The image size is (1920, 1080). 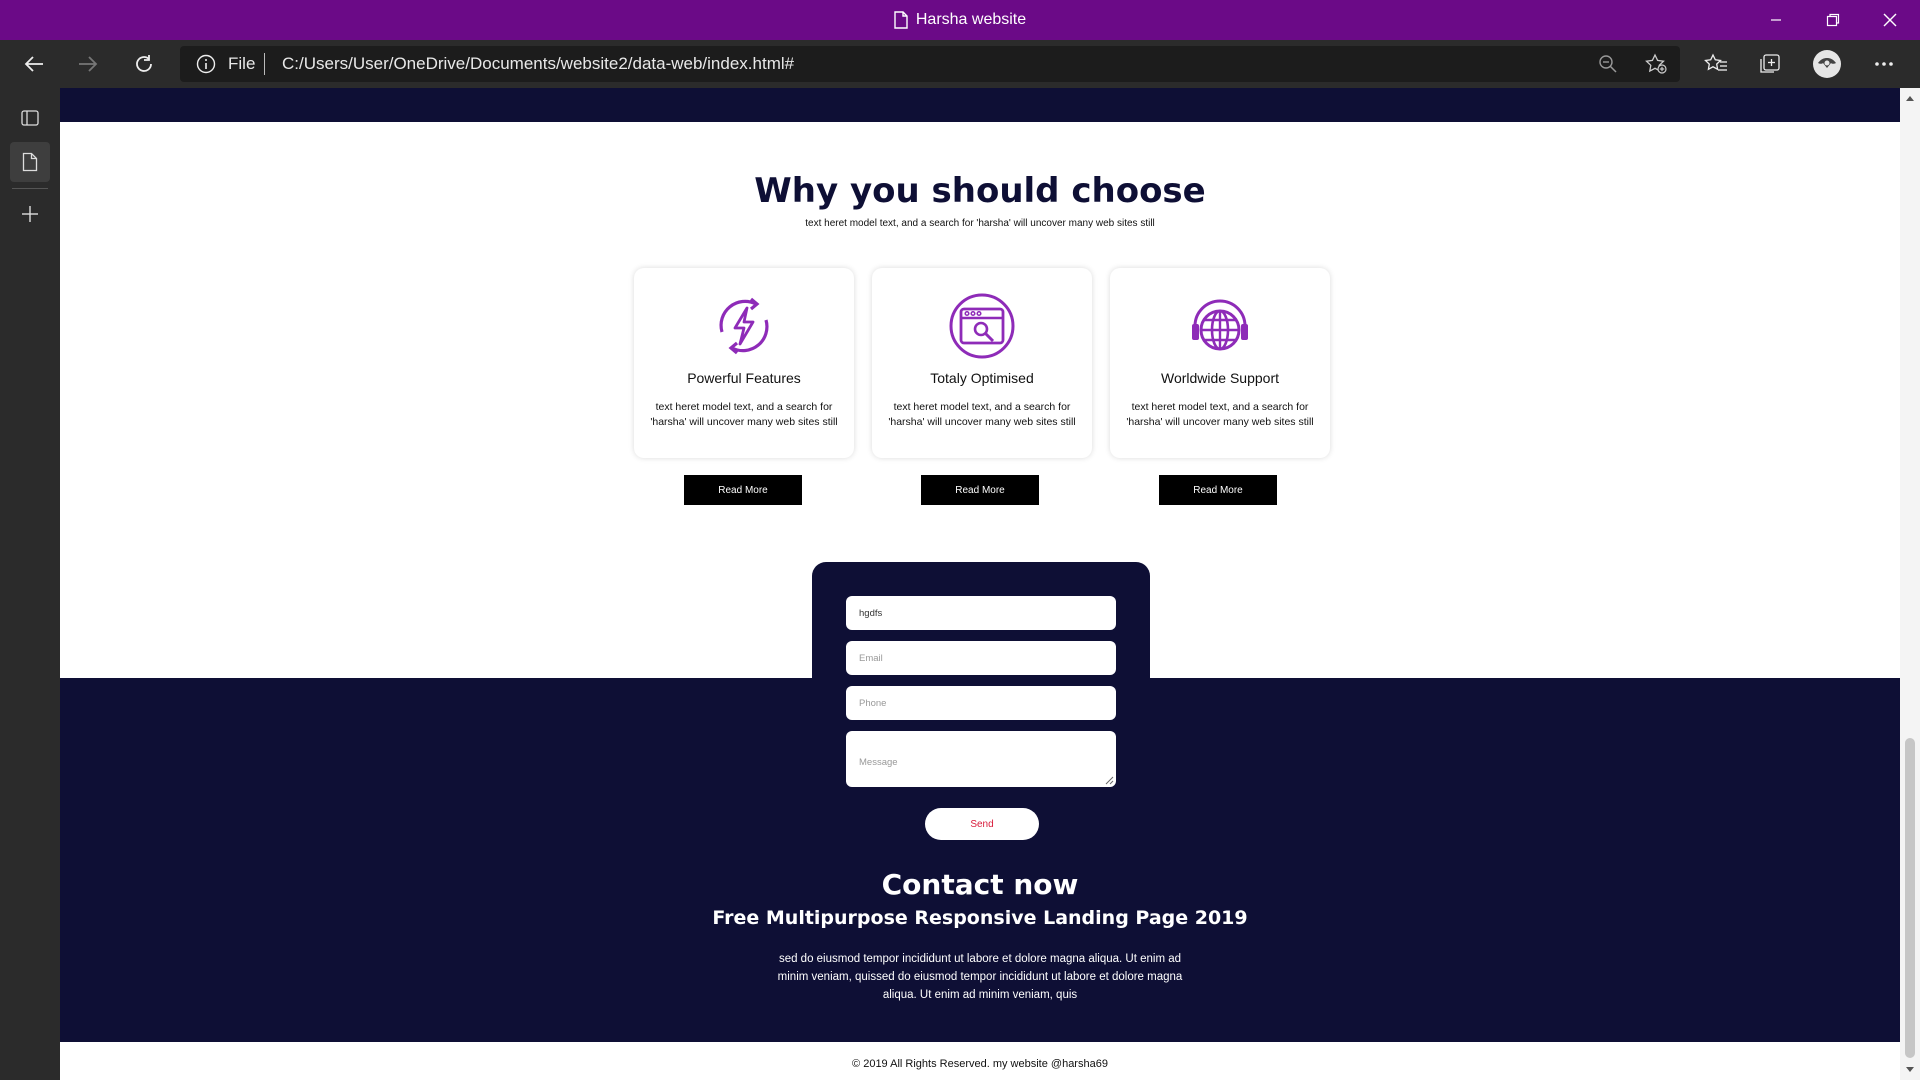 What do you see at coordinates (1220, 378) in the screenshot?
I see `card-title: Worldwide Support` at bounding box center [1220, 378].